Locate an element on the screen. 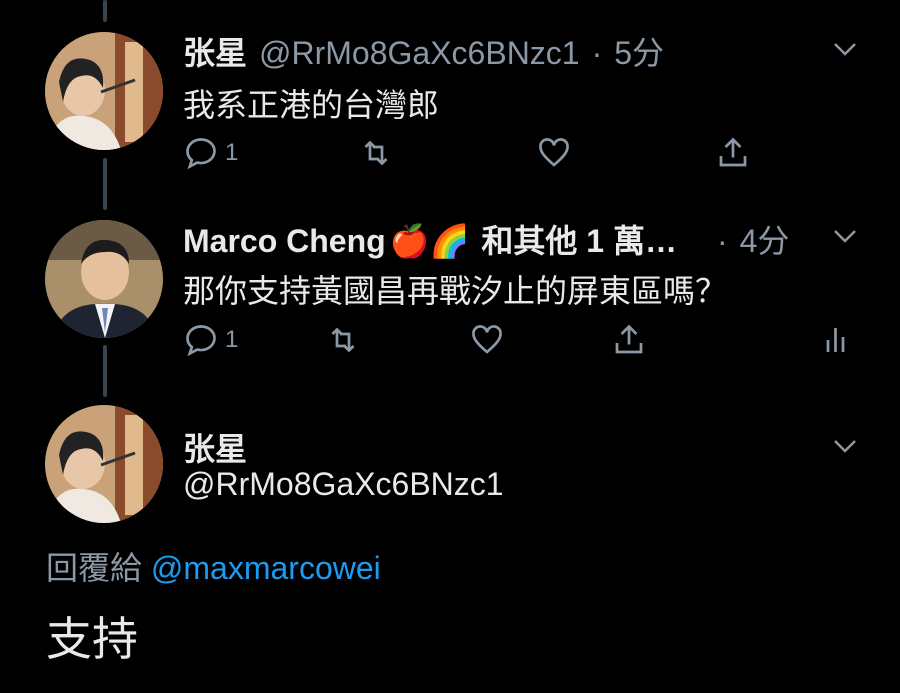 The width and height of the screenshot is (900, 693). analytics-icon is located at coordinates (835, 340).